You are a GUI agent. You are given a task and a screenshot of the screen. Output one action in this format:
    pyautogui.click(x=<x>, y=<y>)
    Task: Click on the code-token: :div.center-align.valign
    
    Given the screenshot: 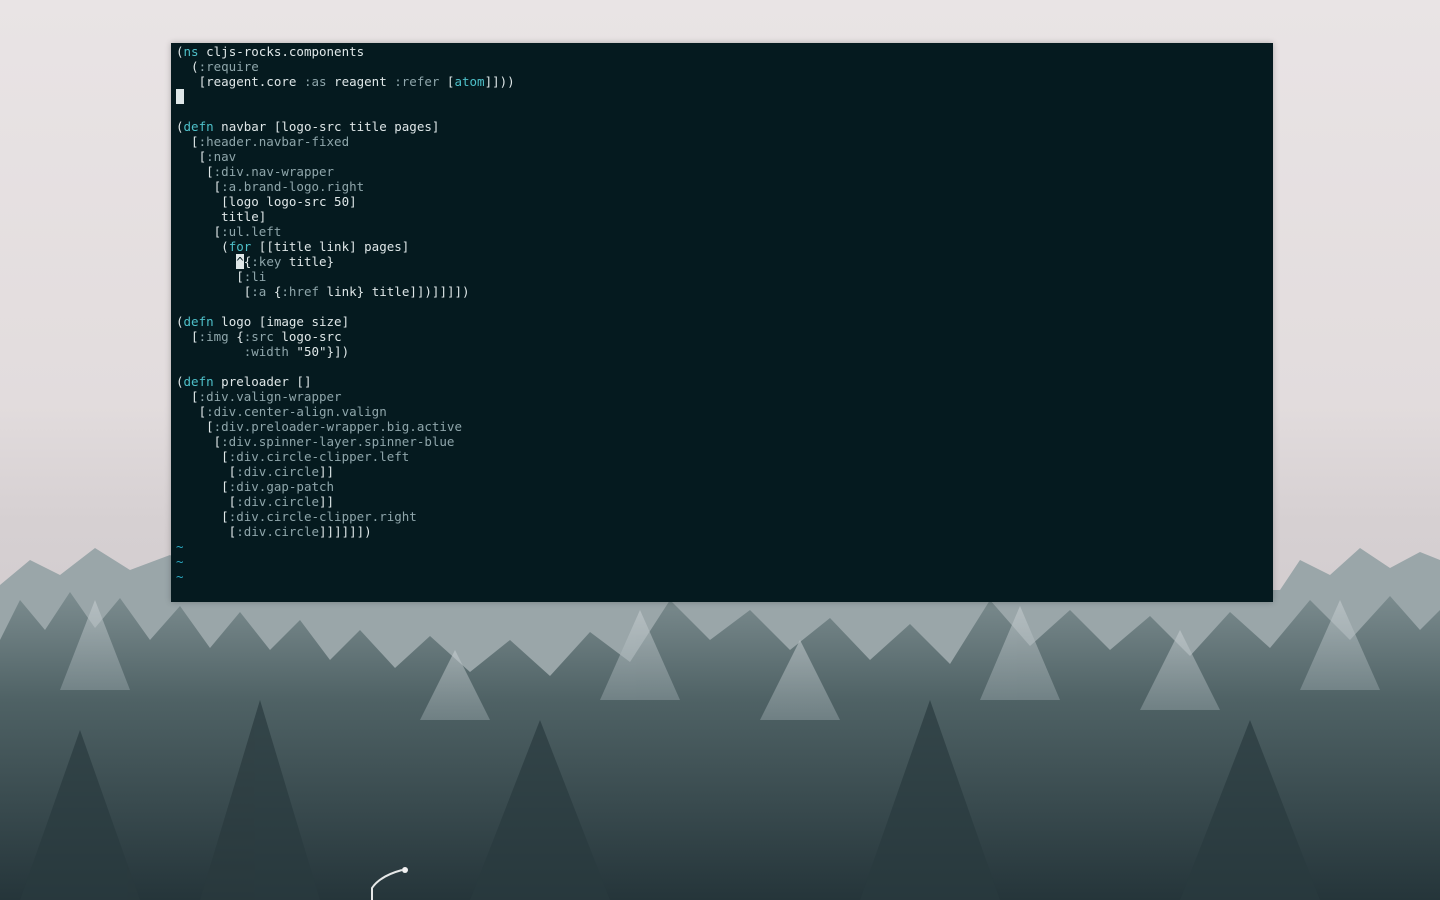 What is the action you would take?
    pyautogui.click(x=296, y=411)
    